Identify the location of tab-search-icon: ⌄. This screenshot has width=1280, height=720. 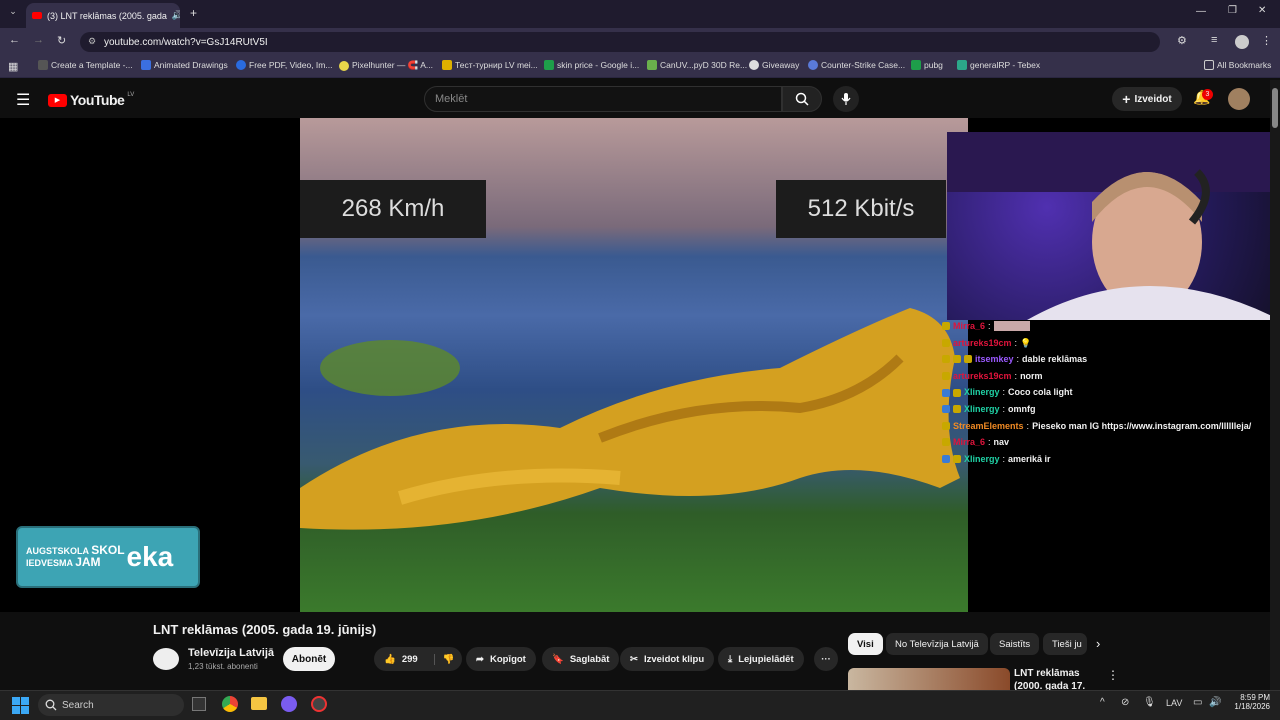
(13, 13).